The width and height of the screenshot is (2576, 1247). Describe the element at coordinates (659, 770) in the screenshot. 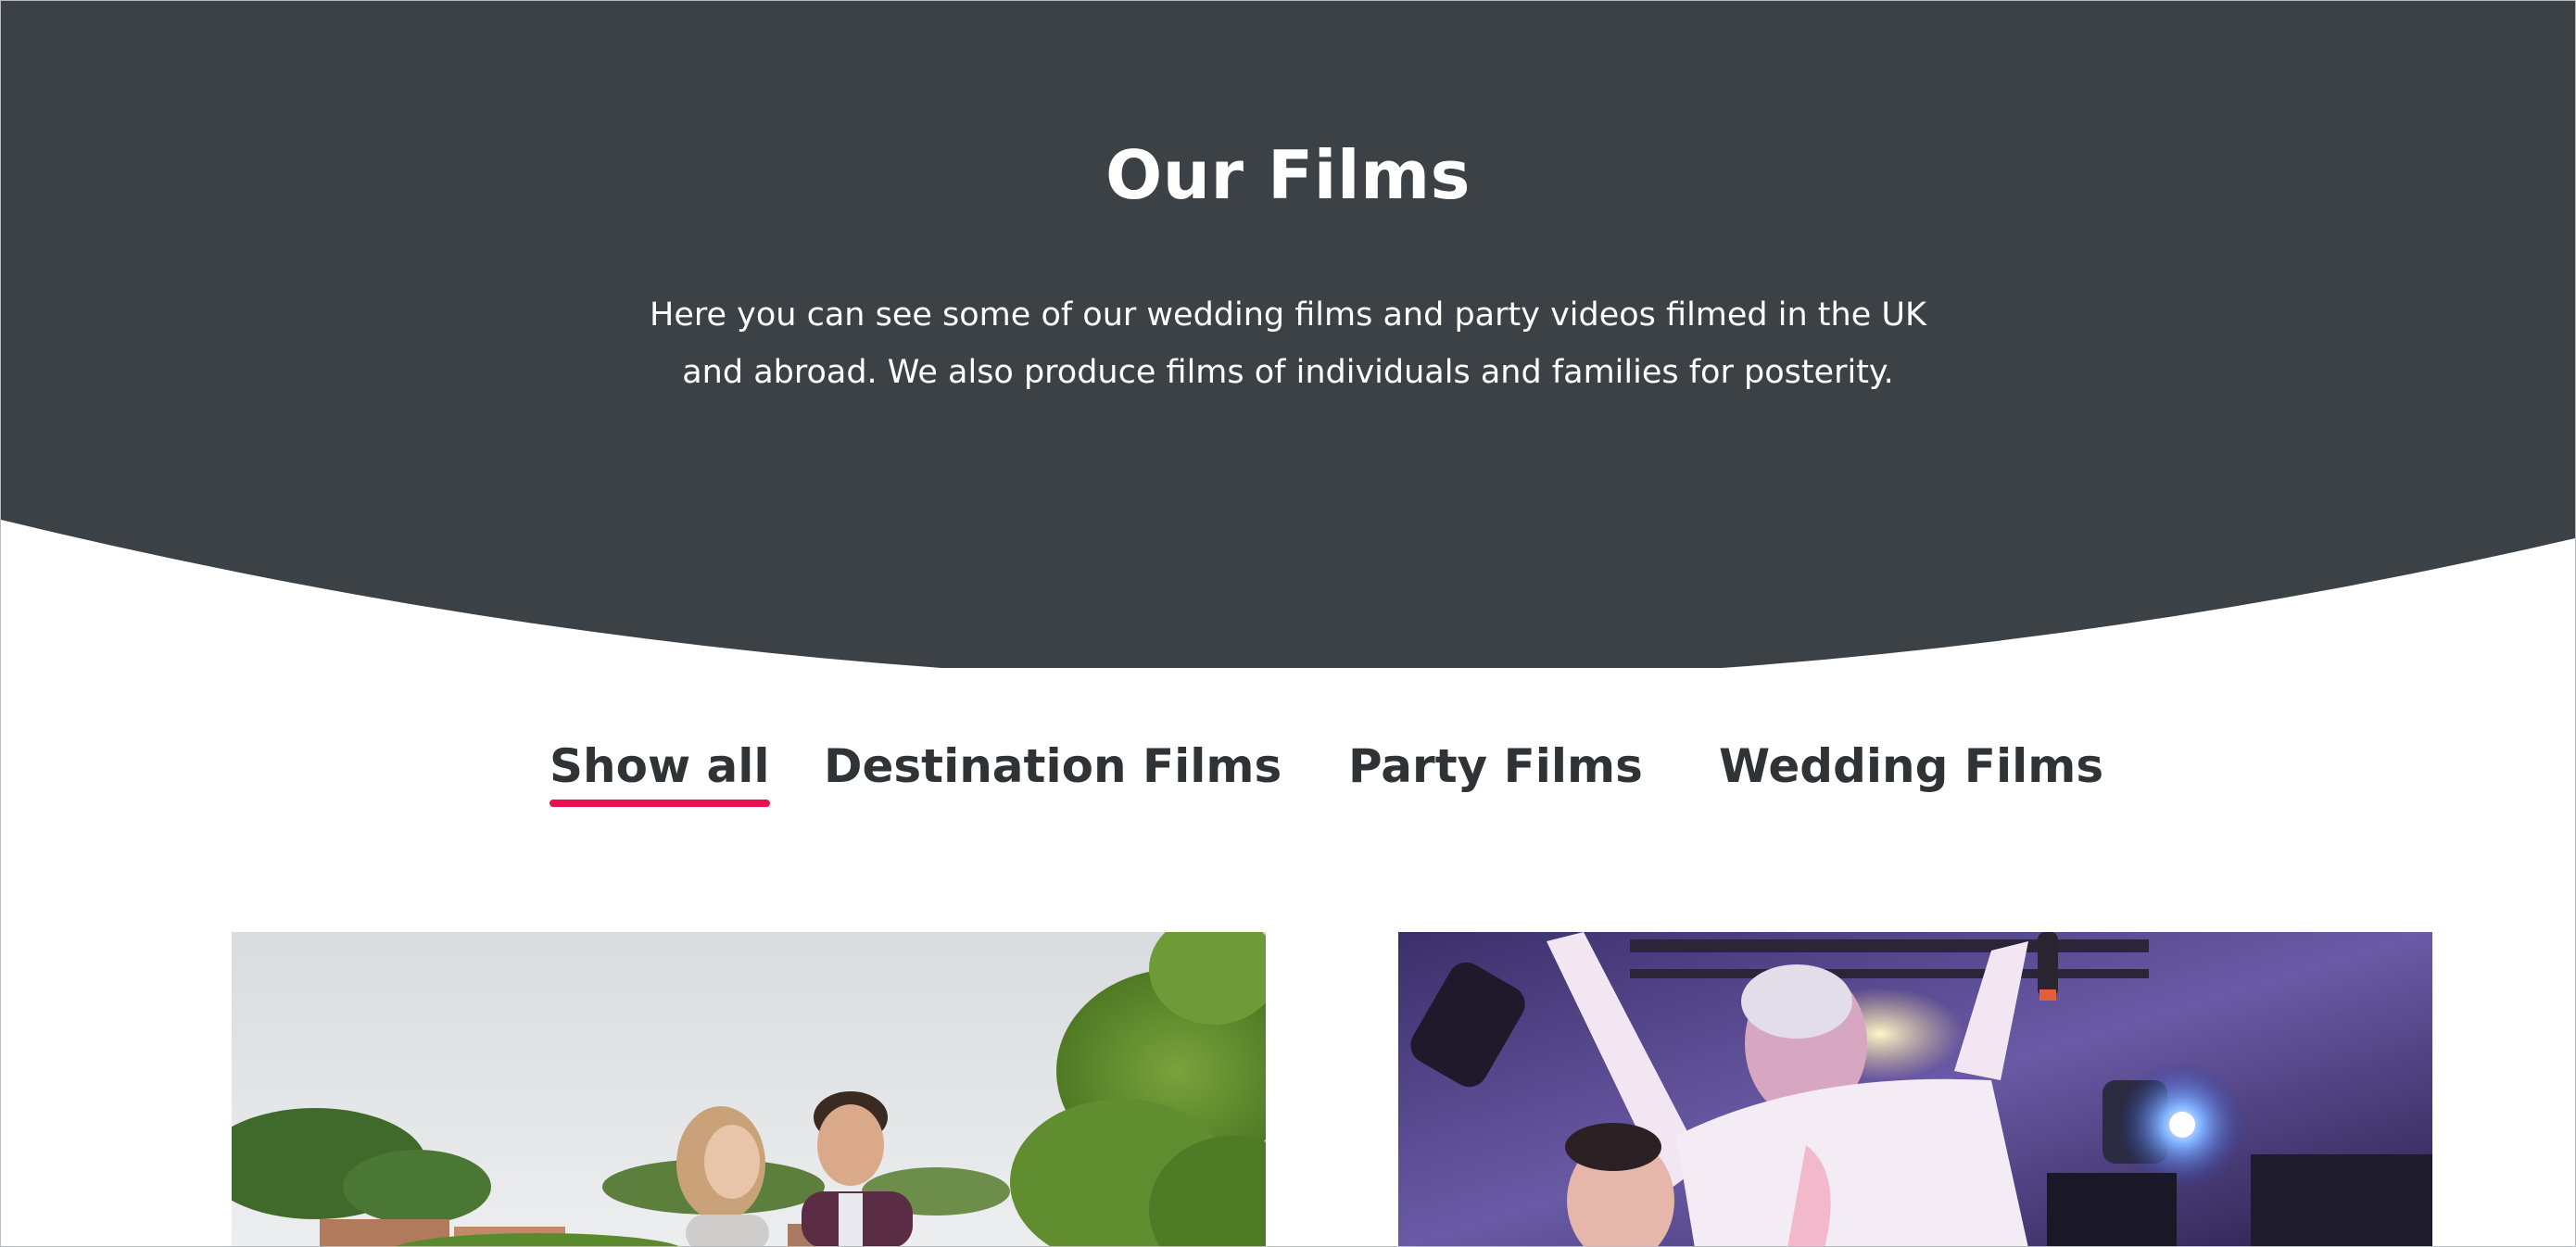

I see `filter-show-all: Show all` at that location.